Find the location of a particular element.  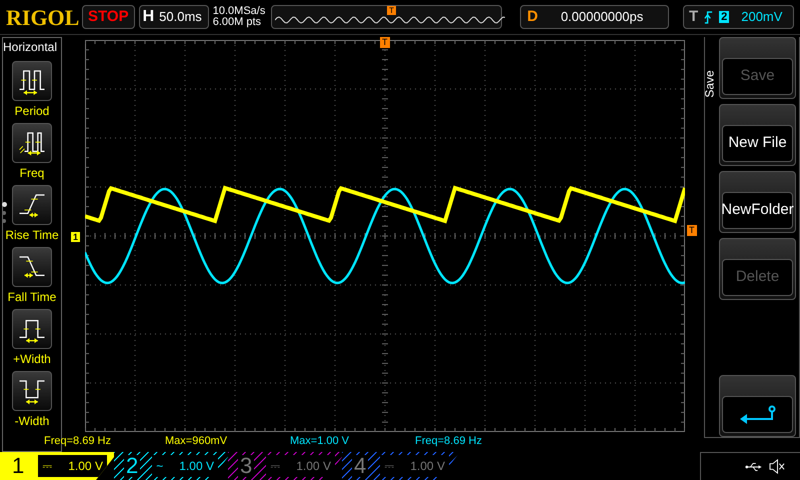

menu-title: Horizontal is located at coordinates (30, 47).